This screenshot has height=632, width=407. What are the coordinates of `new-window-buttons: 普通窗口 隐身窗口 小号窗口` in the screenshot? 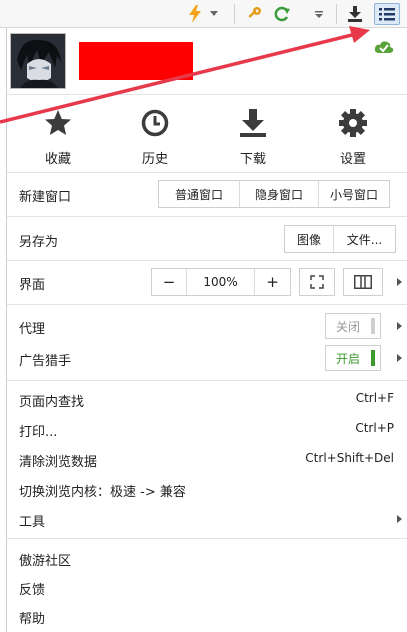 It's located at (274, 194).